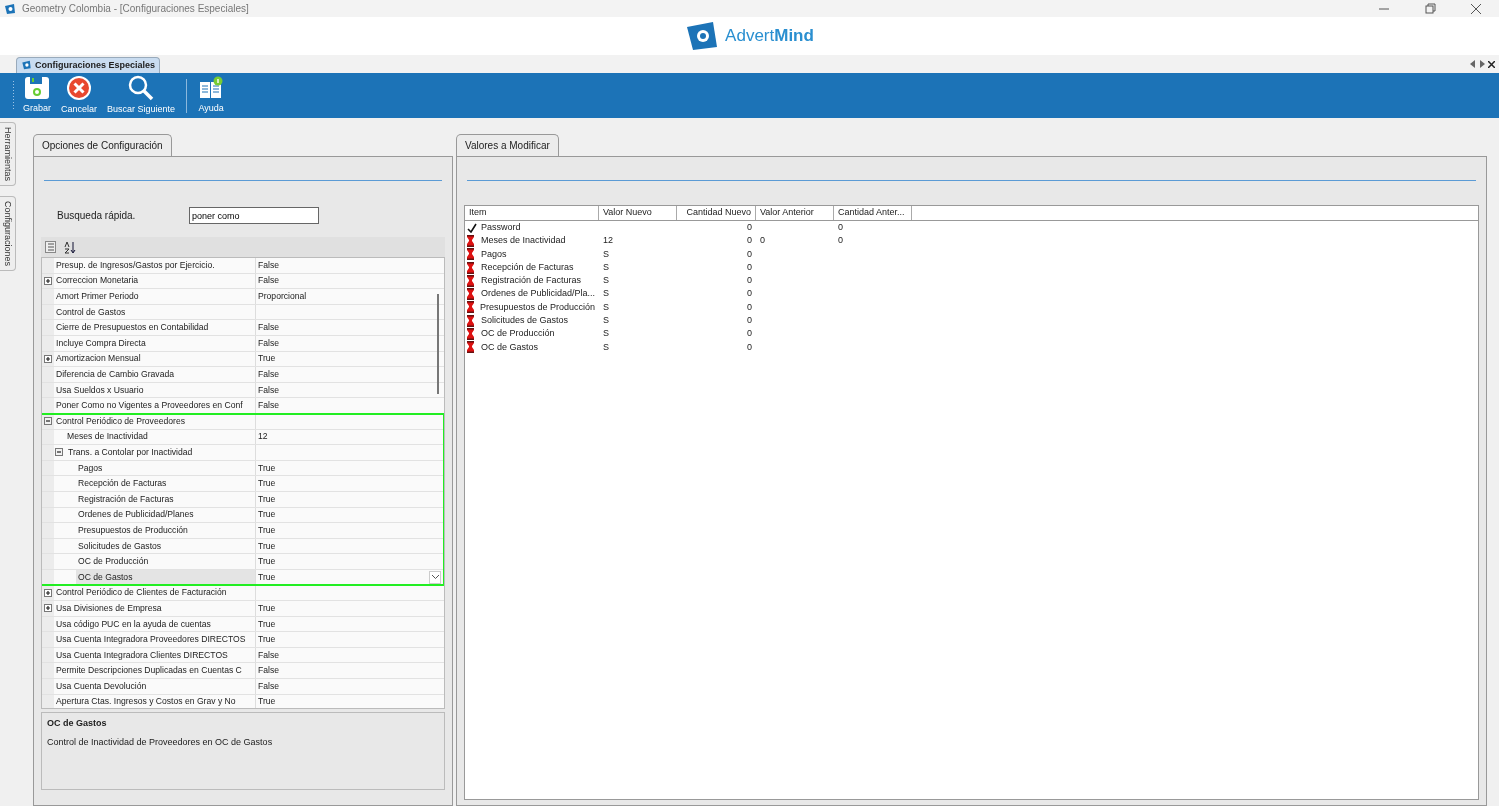 The width and height of the screenshot is (1499, 806). I want to click on search-field: poner como, so click(254, 215).